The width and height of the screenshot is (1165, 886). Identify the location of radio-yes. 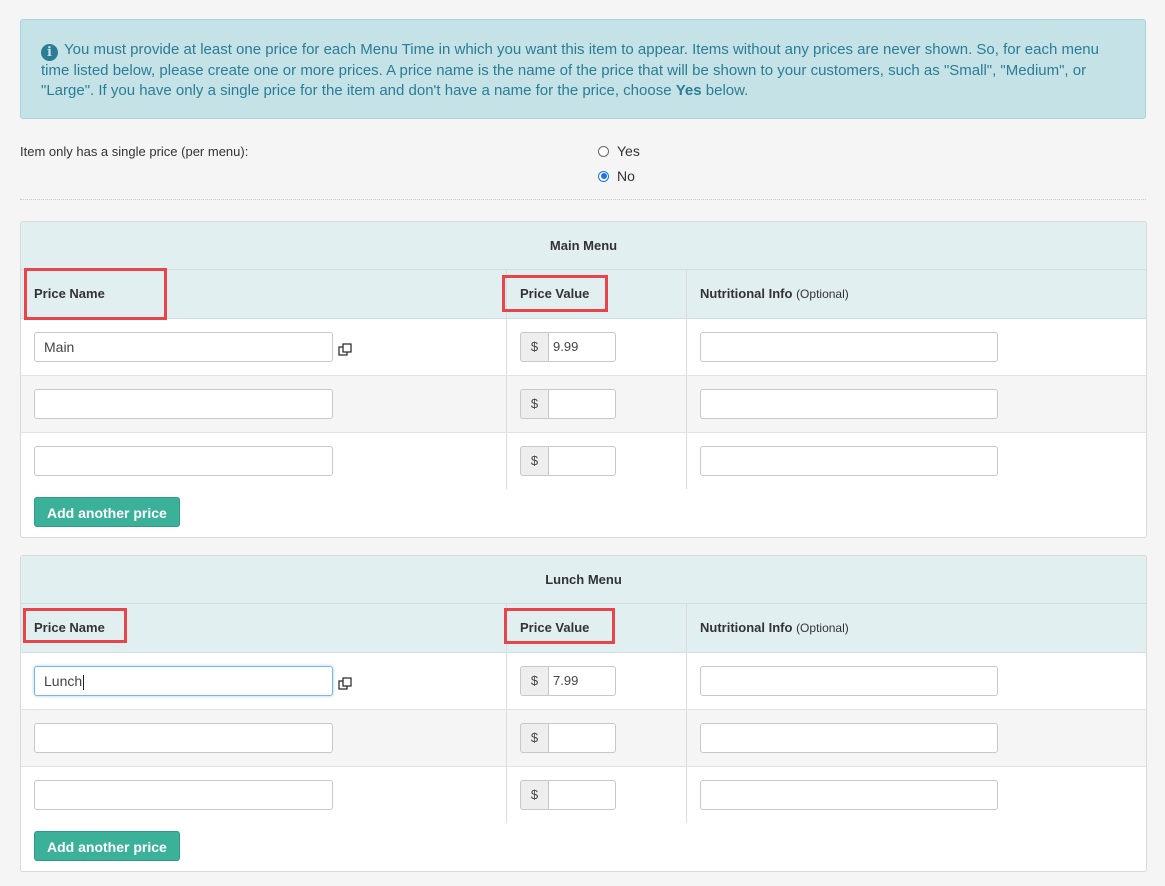
(603, 151).